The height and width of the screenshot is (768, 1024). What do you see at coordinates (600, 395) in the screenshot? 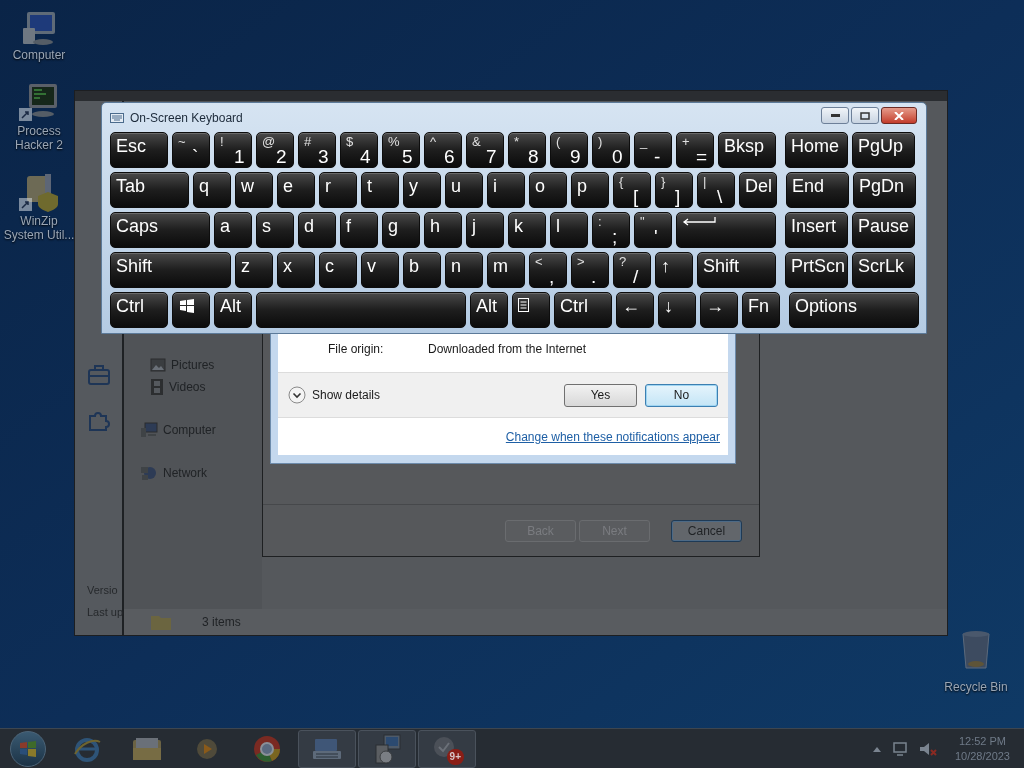
I see `dialog-button: Yes` at bounding box center [600, 395].